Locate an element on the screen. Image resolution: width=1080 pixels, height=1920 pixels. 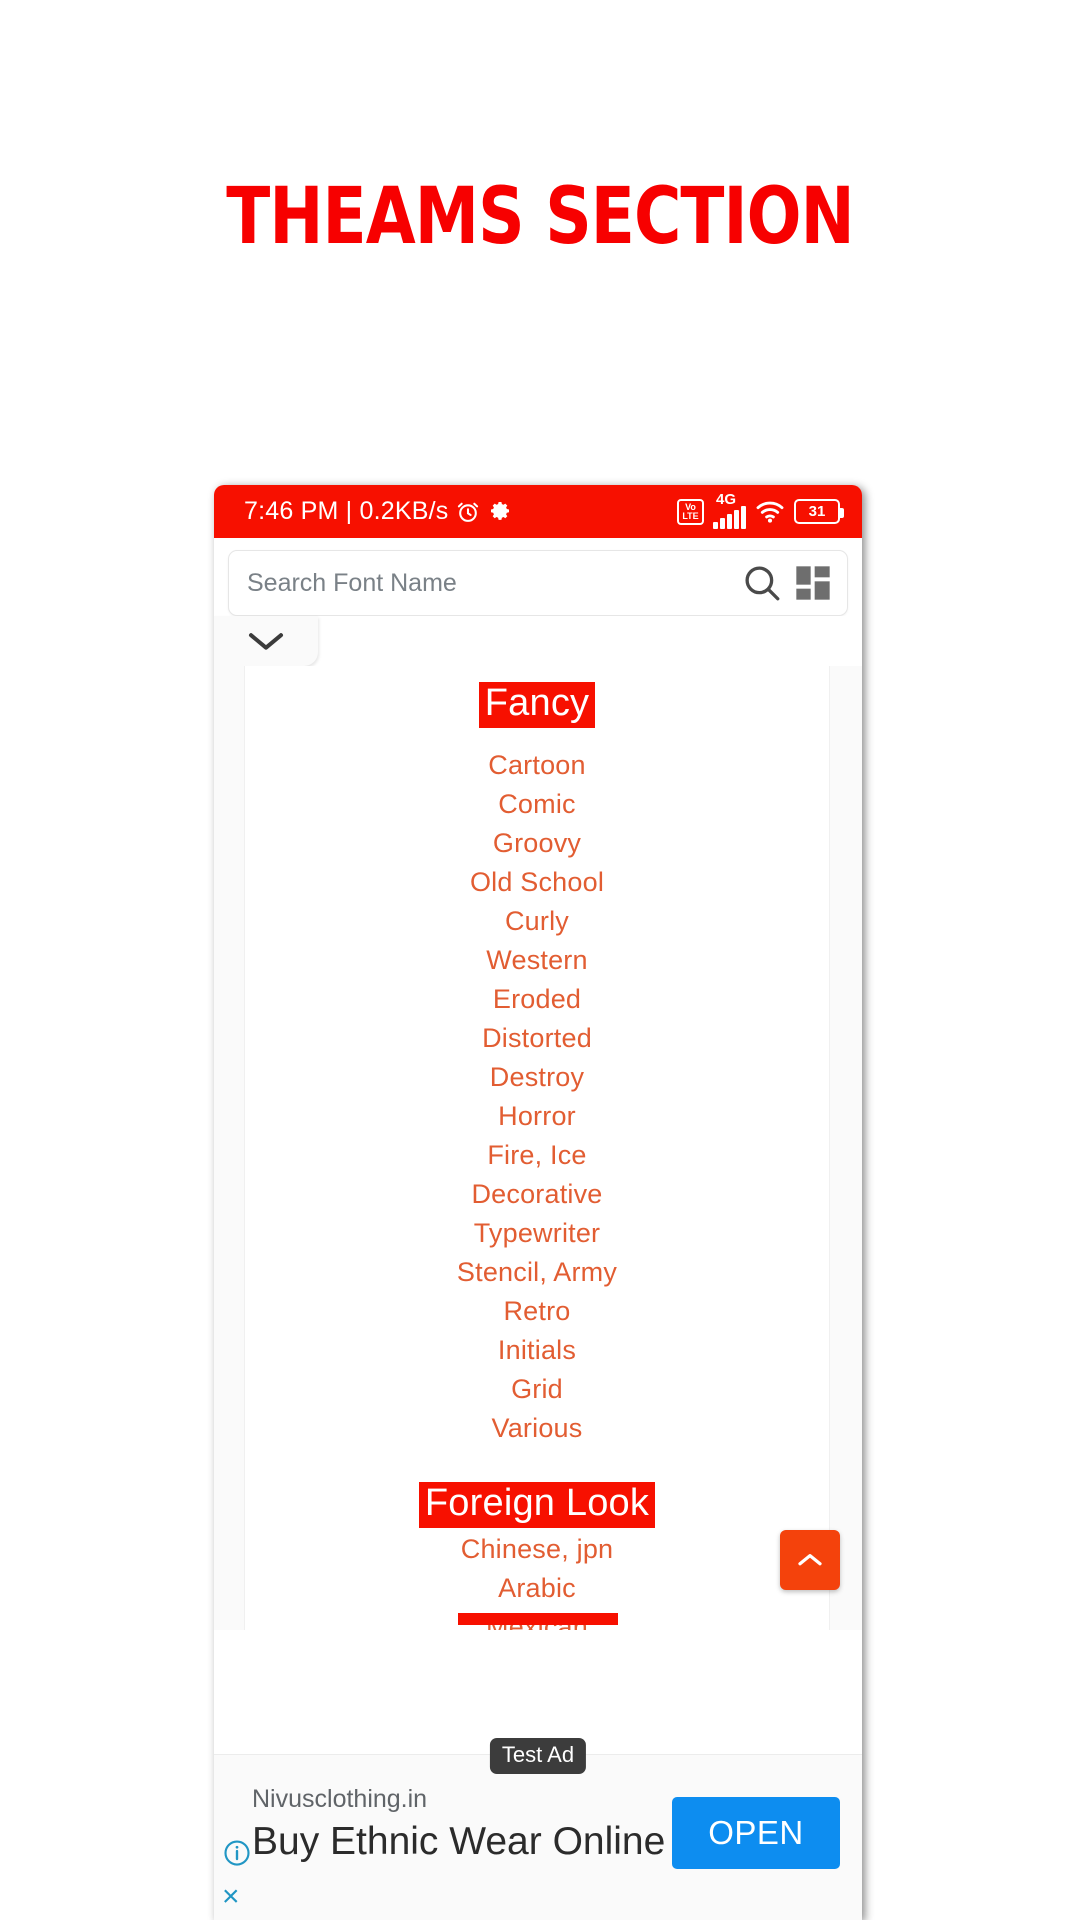
volte-icon: Vo LTE is located at coordinates (690, 511).